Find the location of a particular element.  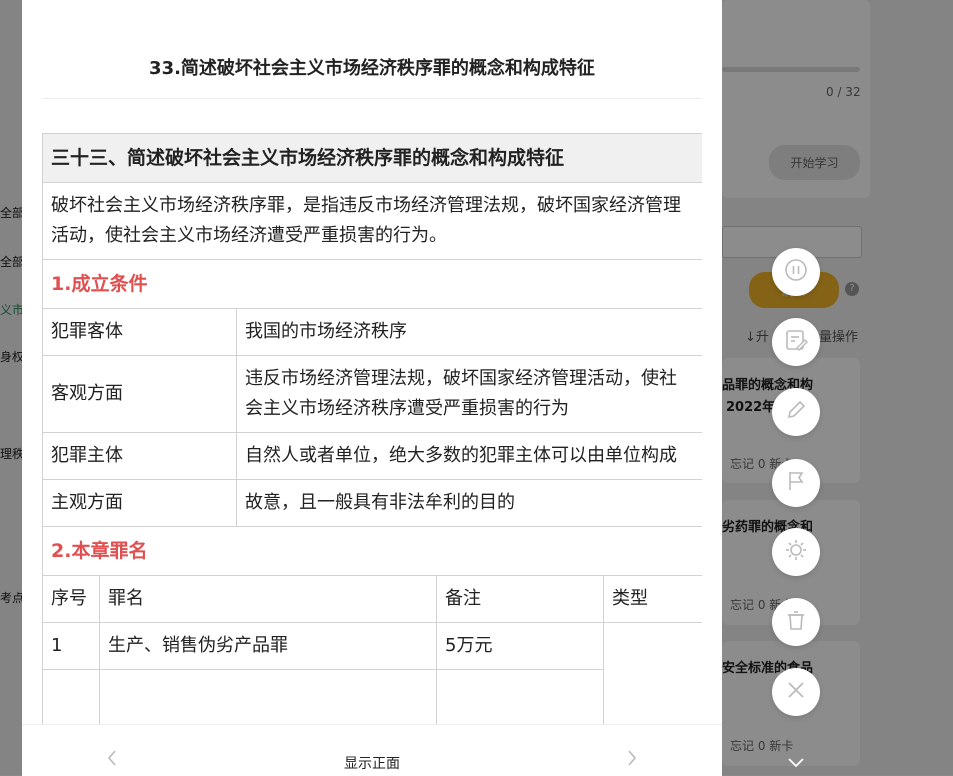

brightness-icon is located at coordinates (796, 552).